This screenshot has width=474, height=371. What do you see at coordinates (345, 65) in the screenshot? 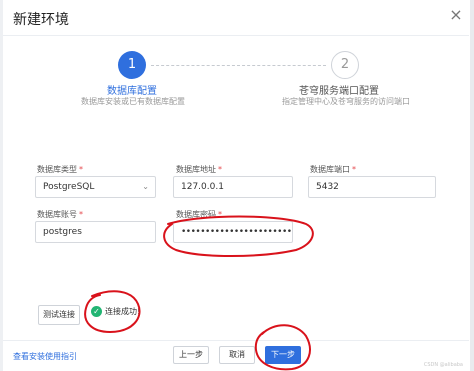
I see `step-2-indicator: 2` at bounding box center [345, 65].